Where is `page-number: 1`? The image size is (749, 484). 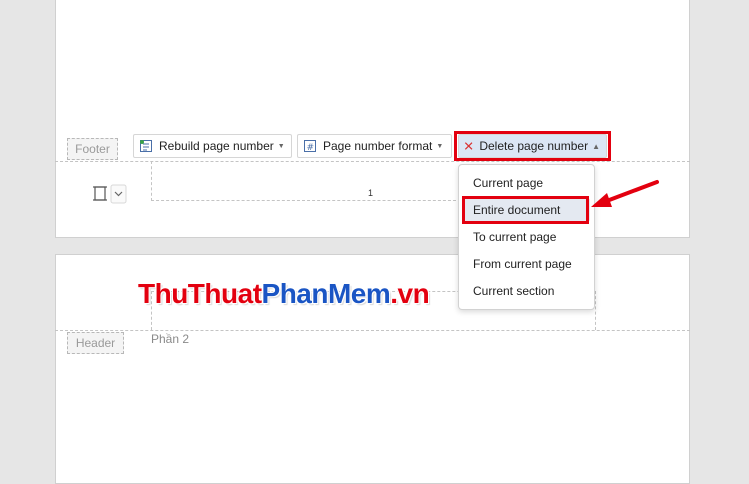 page-number: 1 is located at coordinates (371, 193).